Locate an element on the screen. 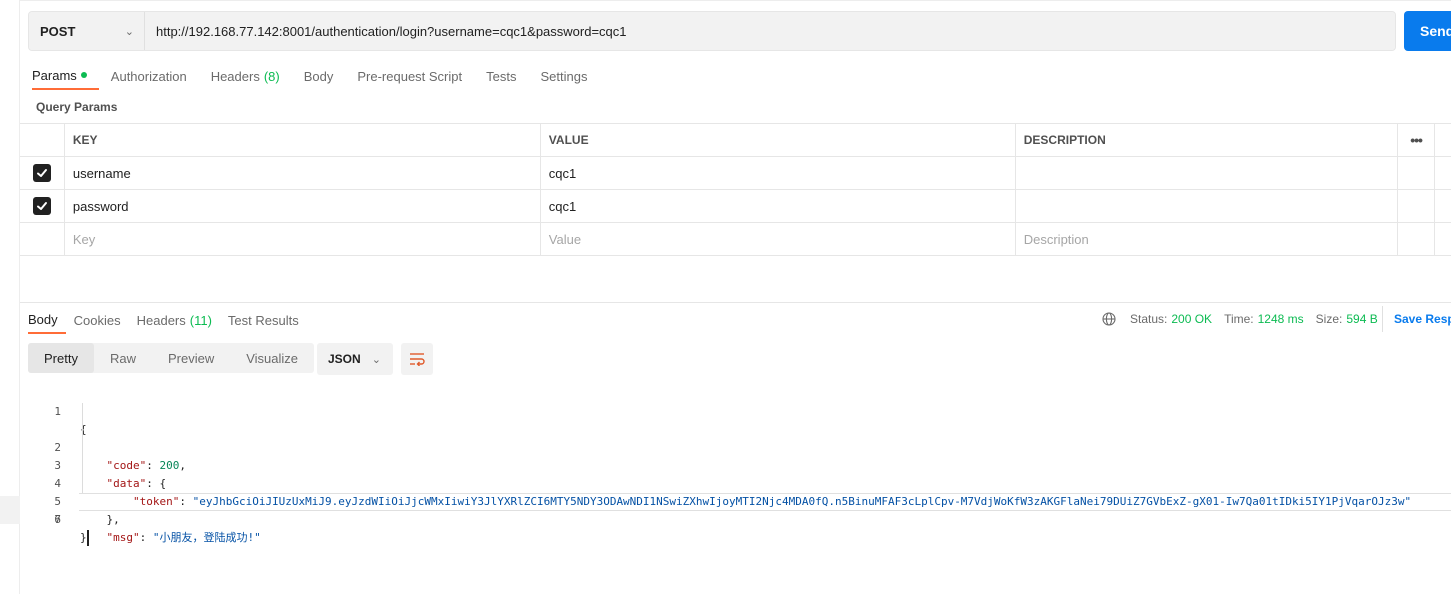  active-dot-icon is located at coordinates (83, 75).